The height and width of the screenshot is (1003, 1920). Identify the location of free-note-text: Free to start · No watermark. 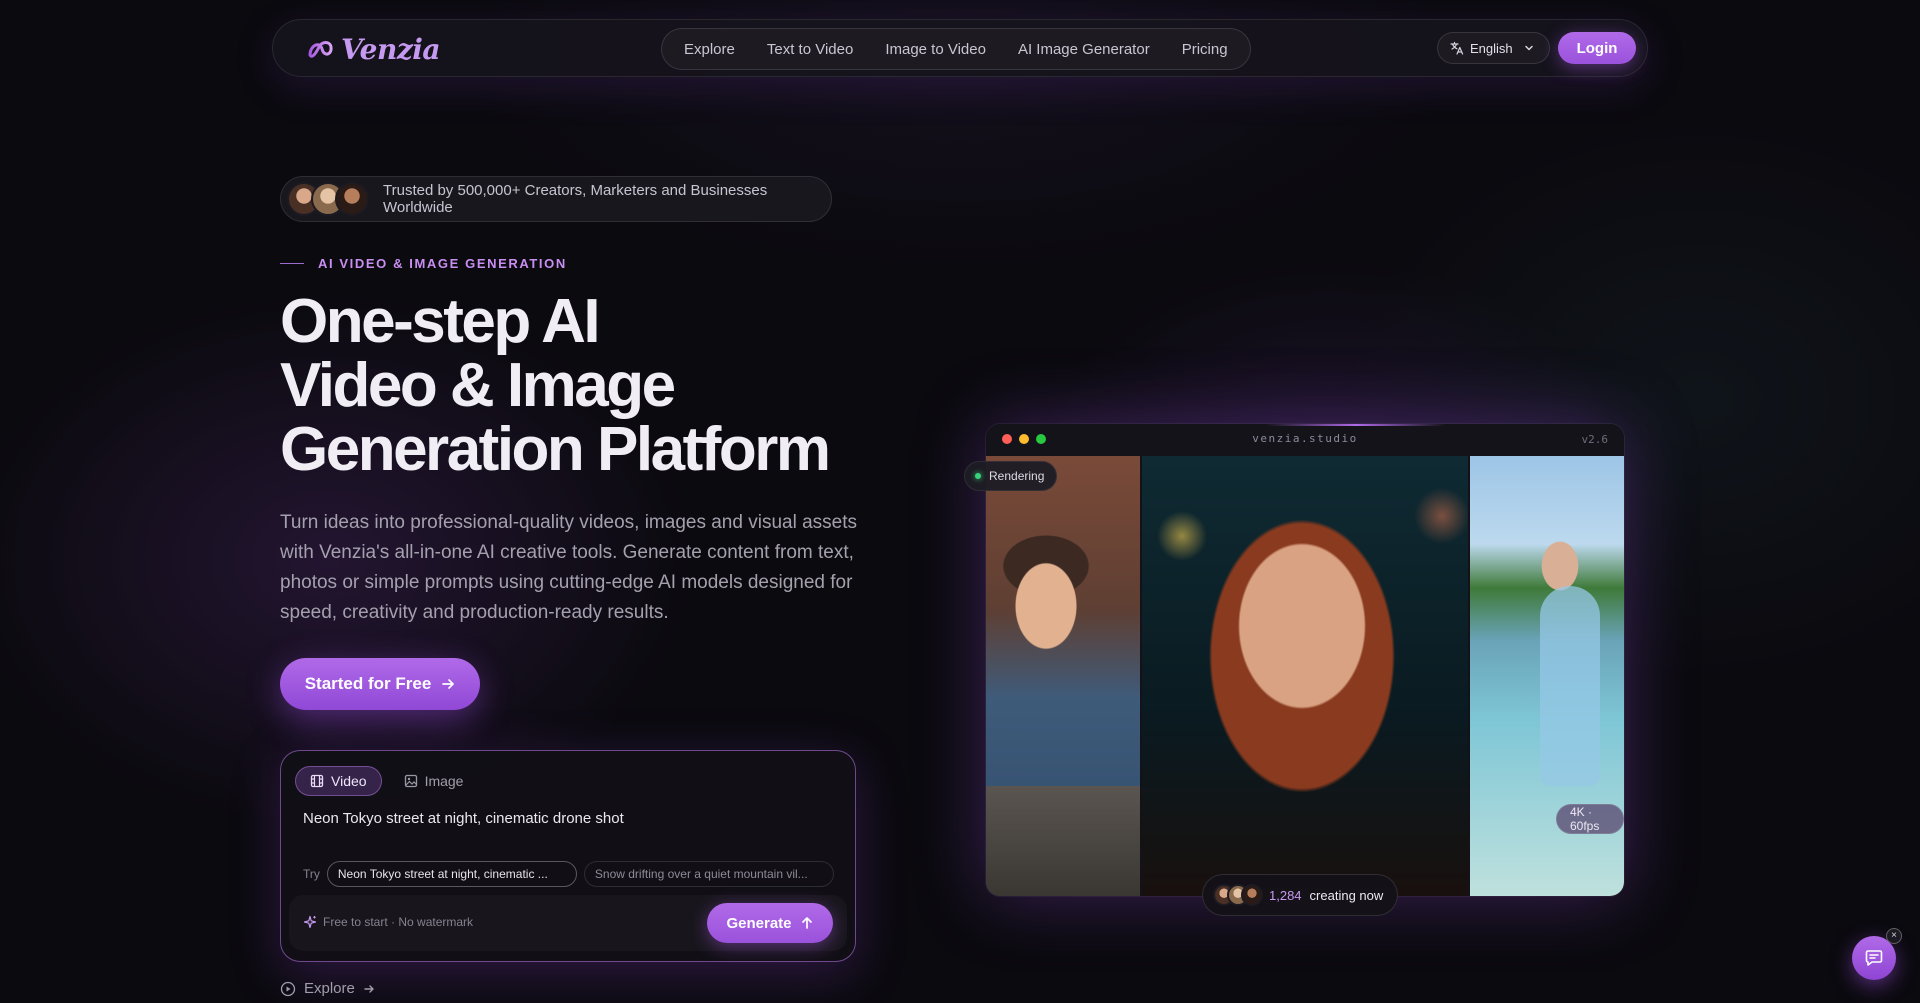
(398, 922).